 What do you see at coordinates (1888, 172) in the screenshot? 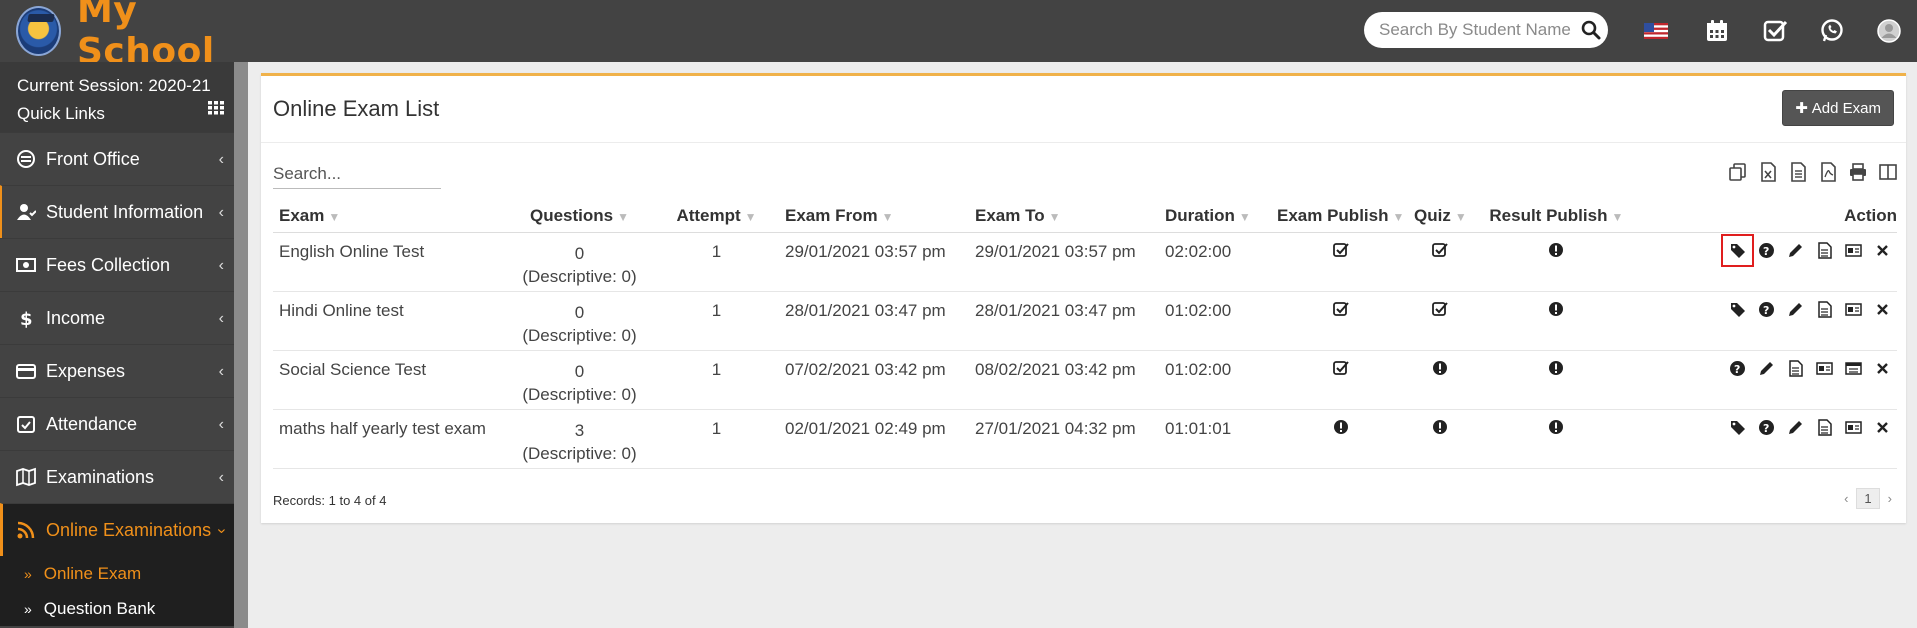
I see `columns-icon` at bounding box center [1888, 172].